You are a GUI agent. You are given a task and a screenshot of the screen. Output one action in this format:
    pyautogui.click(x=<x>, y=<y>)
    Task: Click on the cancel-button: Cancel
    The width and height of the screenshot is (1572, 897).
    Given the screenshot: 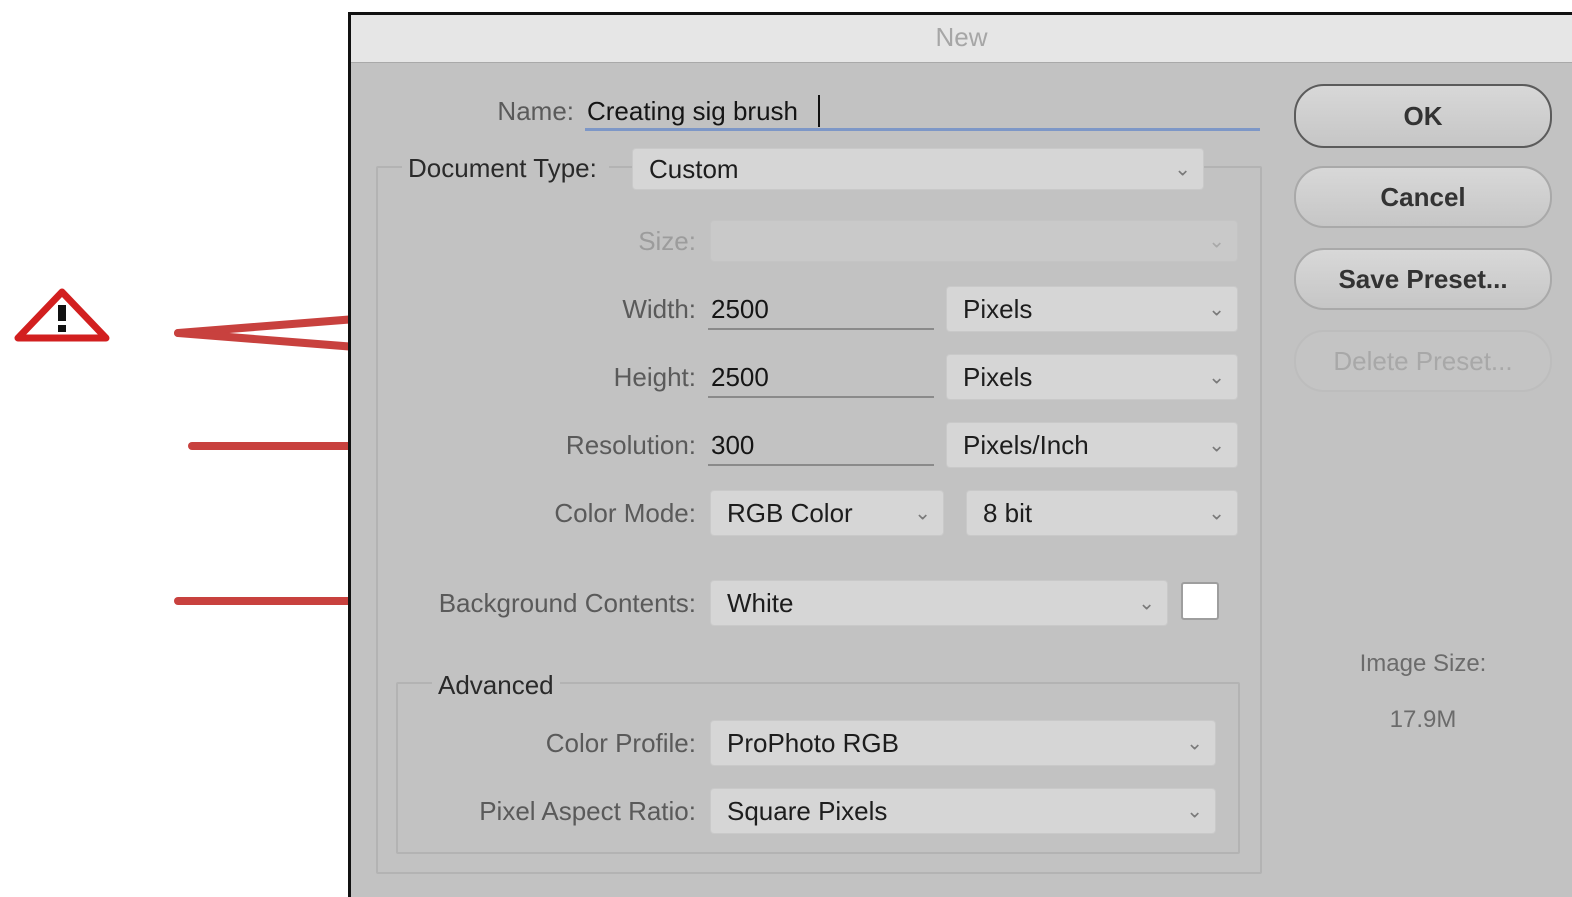 What is the action you would take?
    pyautogui.click(x=1423, y=197)
    